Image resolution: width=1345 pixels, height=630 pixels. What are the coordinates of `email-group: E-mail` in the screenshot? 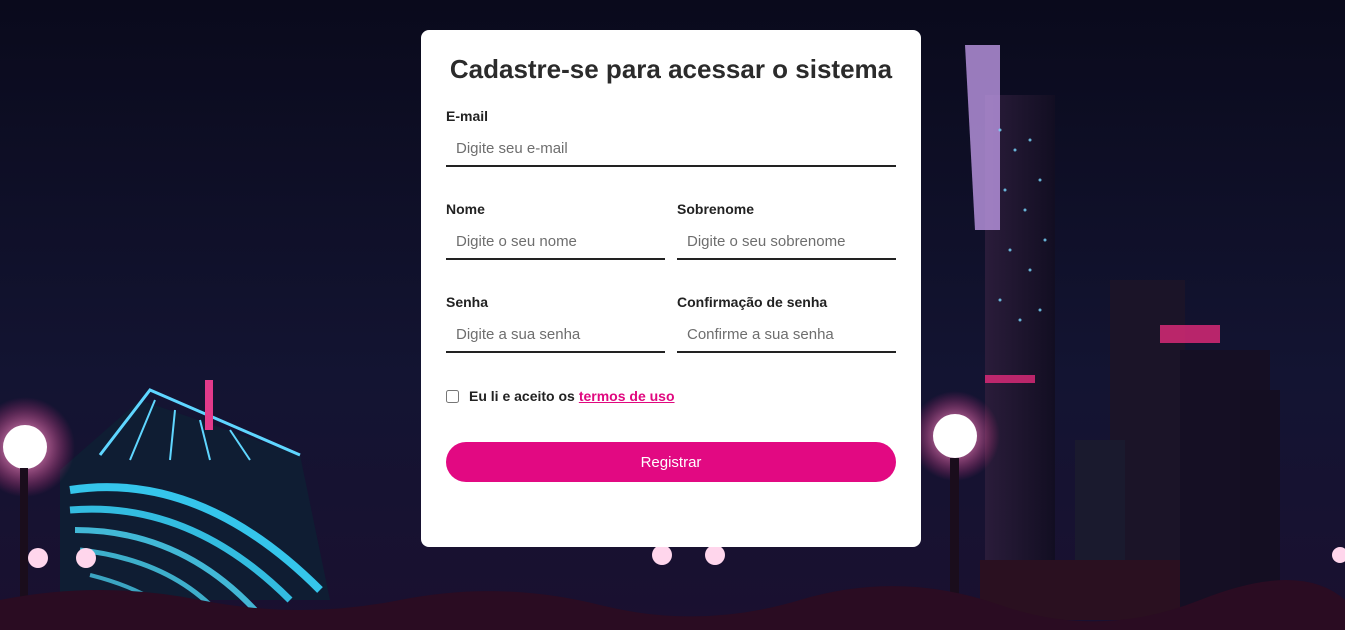 It's located at (671, 137).